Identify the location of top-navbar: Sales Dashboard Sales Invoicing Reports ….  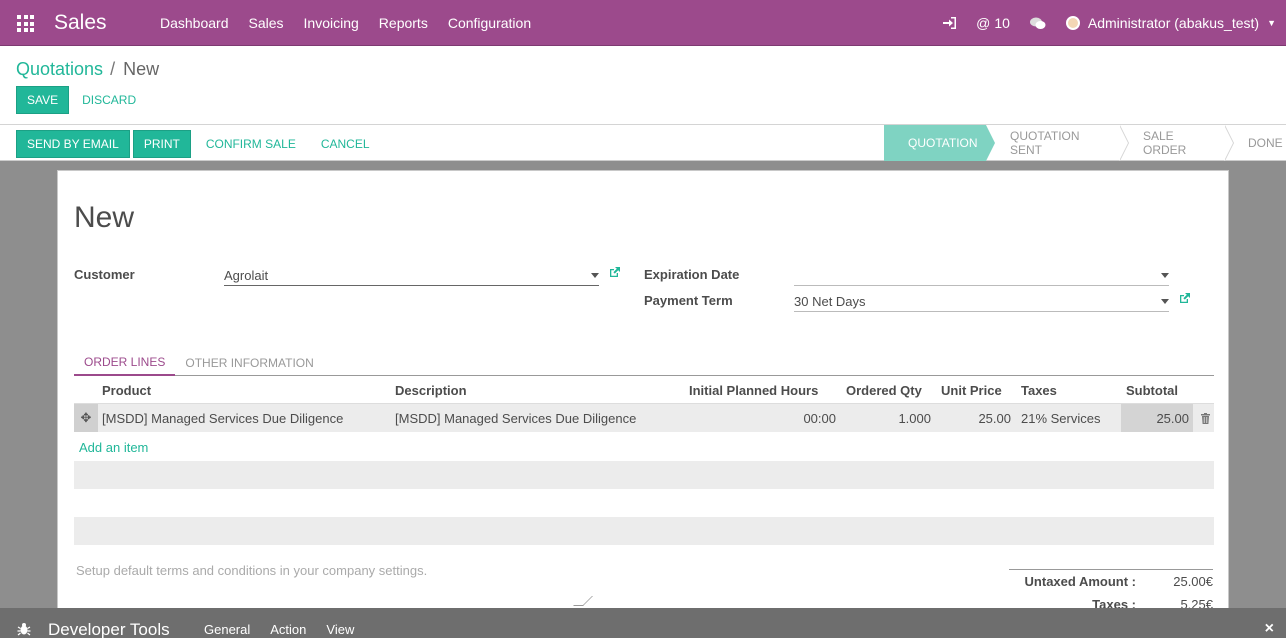
(643, 23).